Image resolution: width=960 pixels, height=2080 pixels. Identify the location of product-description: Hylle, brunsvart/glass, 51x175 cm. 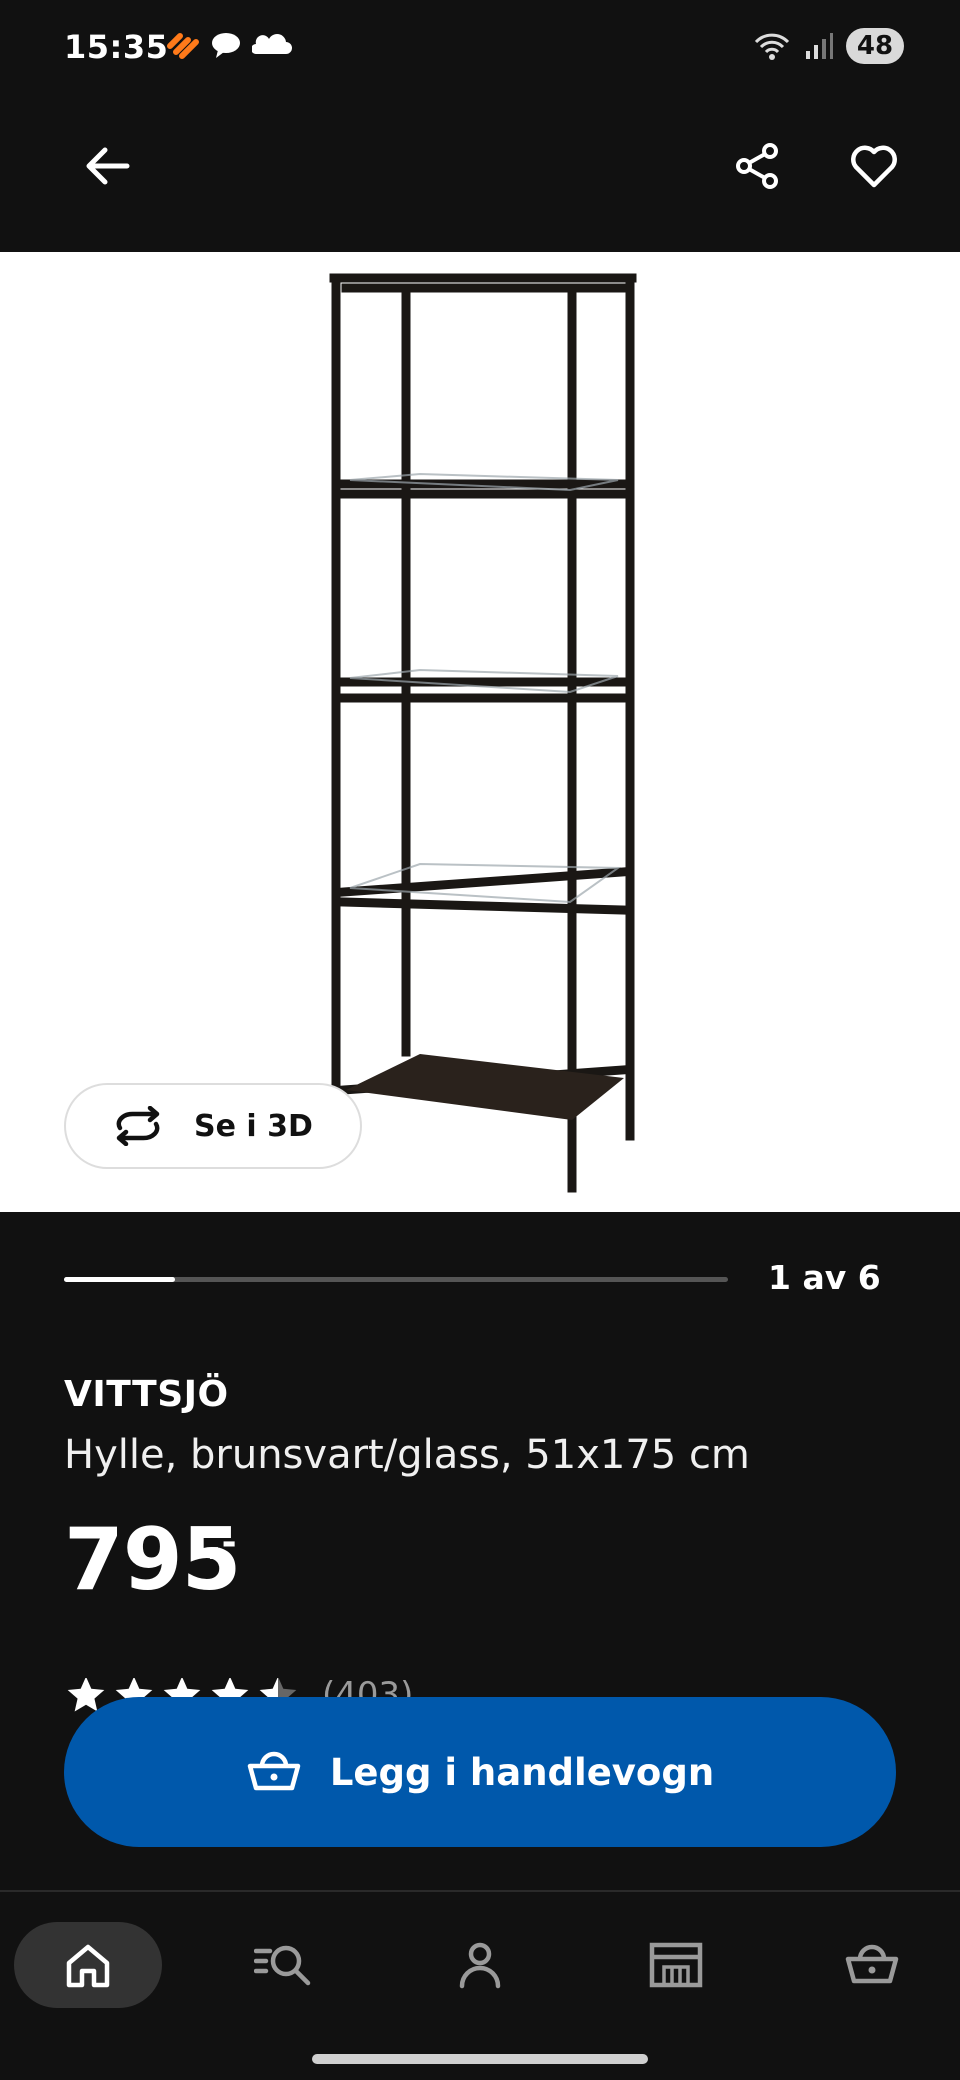
(407, 1455).